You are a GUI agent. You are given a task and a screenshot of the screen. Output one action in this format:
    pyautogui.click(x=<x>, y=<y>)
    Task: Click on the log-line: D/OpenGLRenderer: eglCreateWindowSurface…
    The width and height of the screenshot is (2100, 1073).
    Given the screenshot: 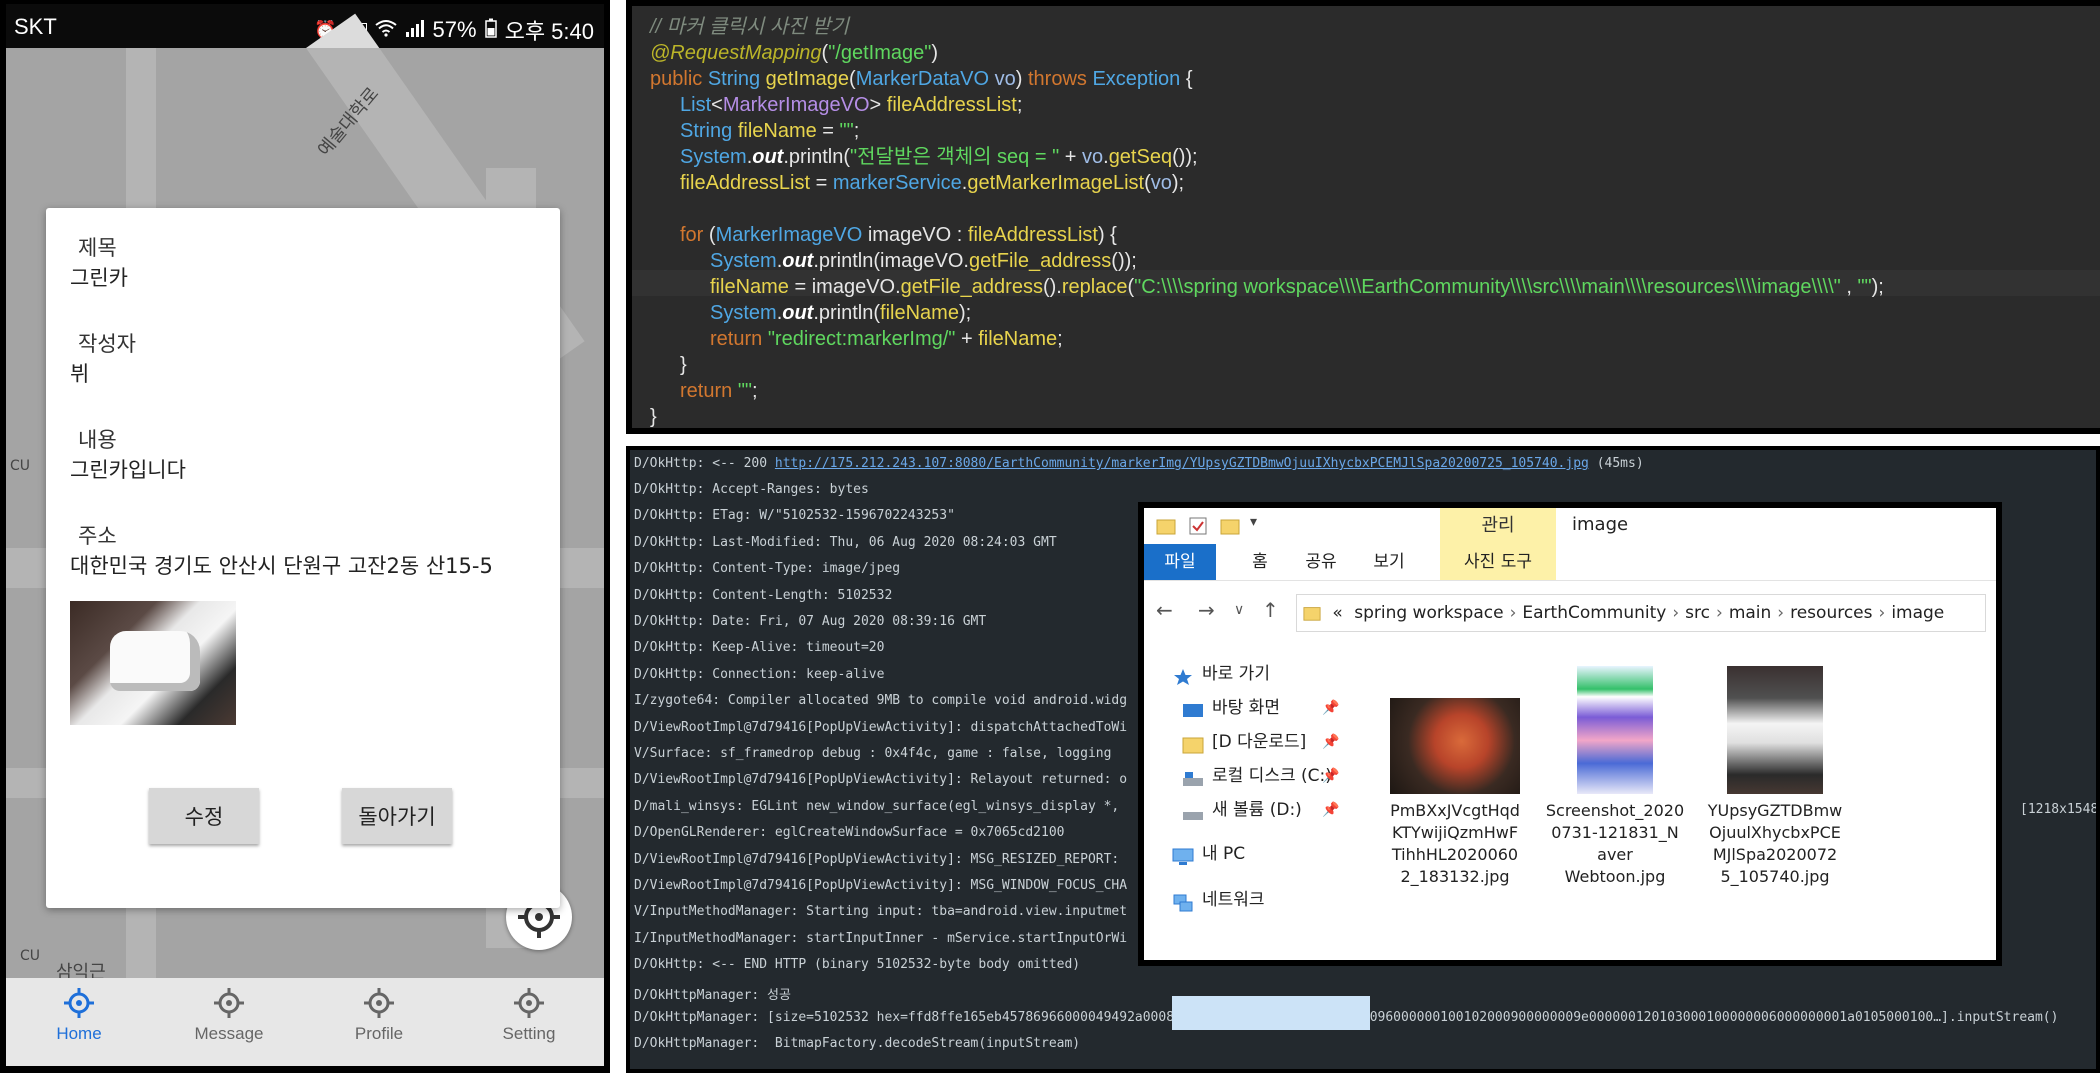 What is the action you would take?
    pyautogui.click(x=849, y=833)
    